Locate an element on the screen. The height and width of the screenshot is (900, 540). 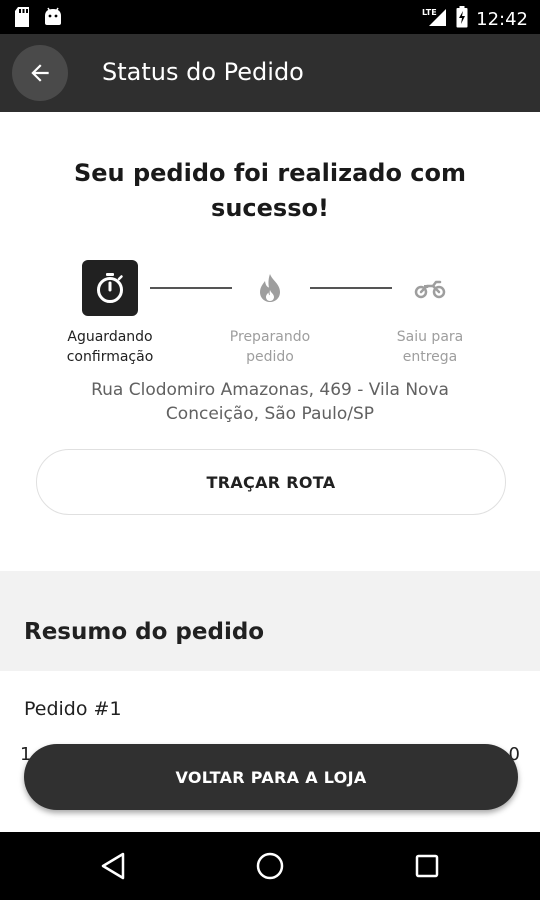
back-button is located at coordinates (40, 73).